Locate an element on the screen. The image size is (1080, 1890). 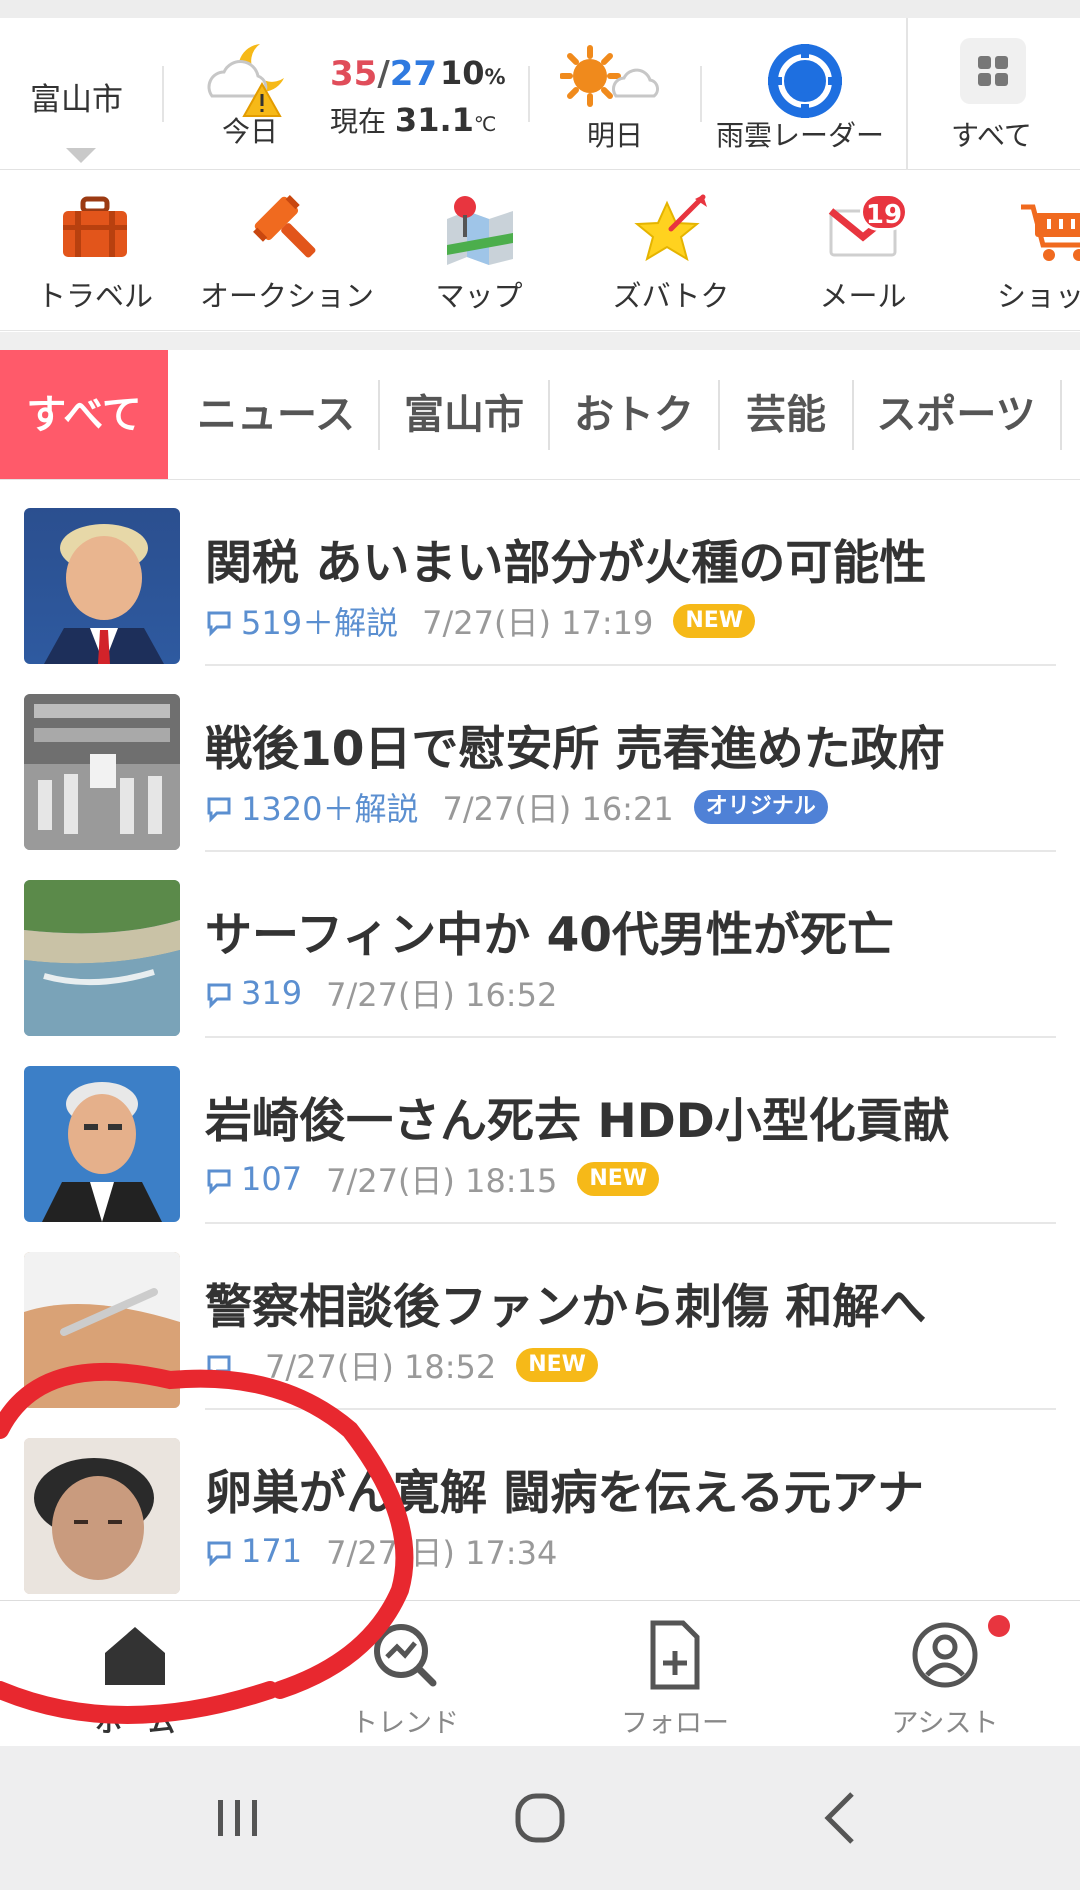
suitcase-icon is located at coordinates (95, 226).